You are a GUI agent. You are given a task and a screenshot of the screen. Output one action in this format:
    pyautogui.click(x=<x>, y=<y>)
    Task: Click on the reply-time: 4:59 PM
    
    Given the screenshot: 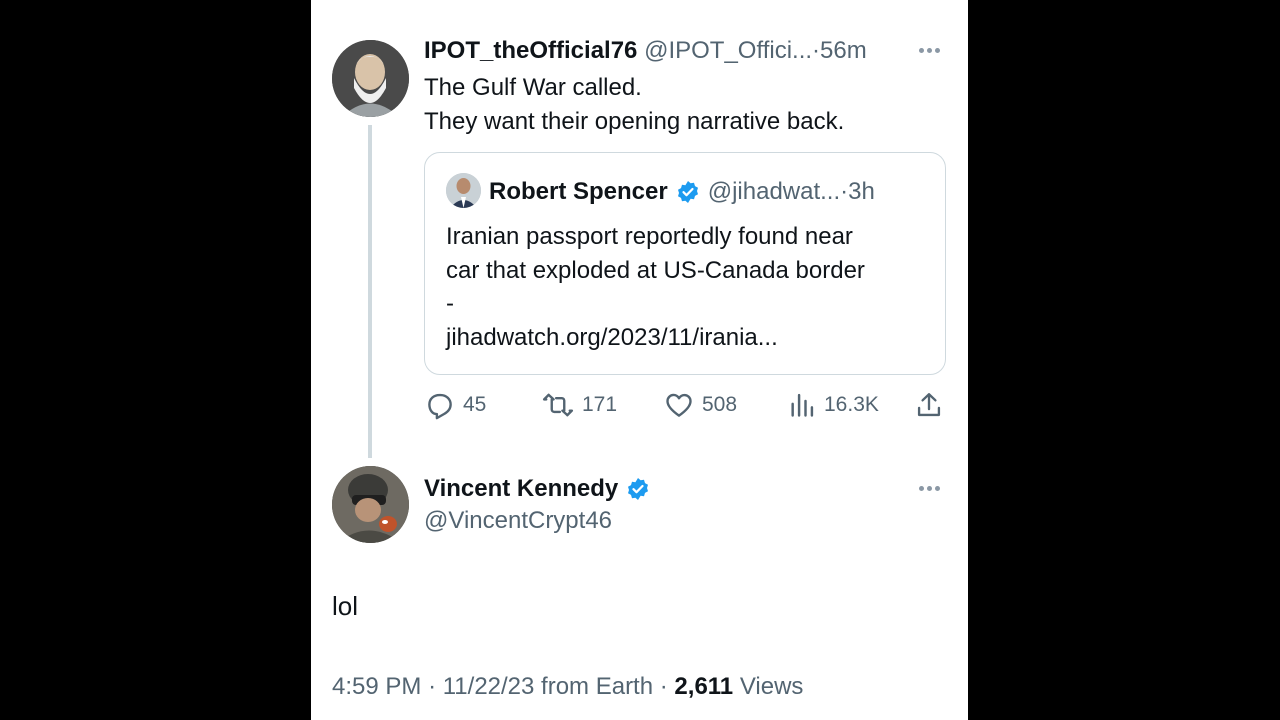 What is the action you would take?
    pyautogui.click(x=376, y=686)
    